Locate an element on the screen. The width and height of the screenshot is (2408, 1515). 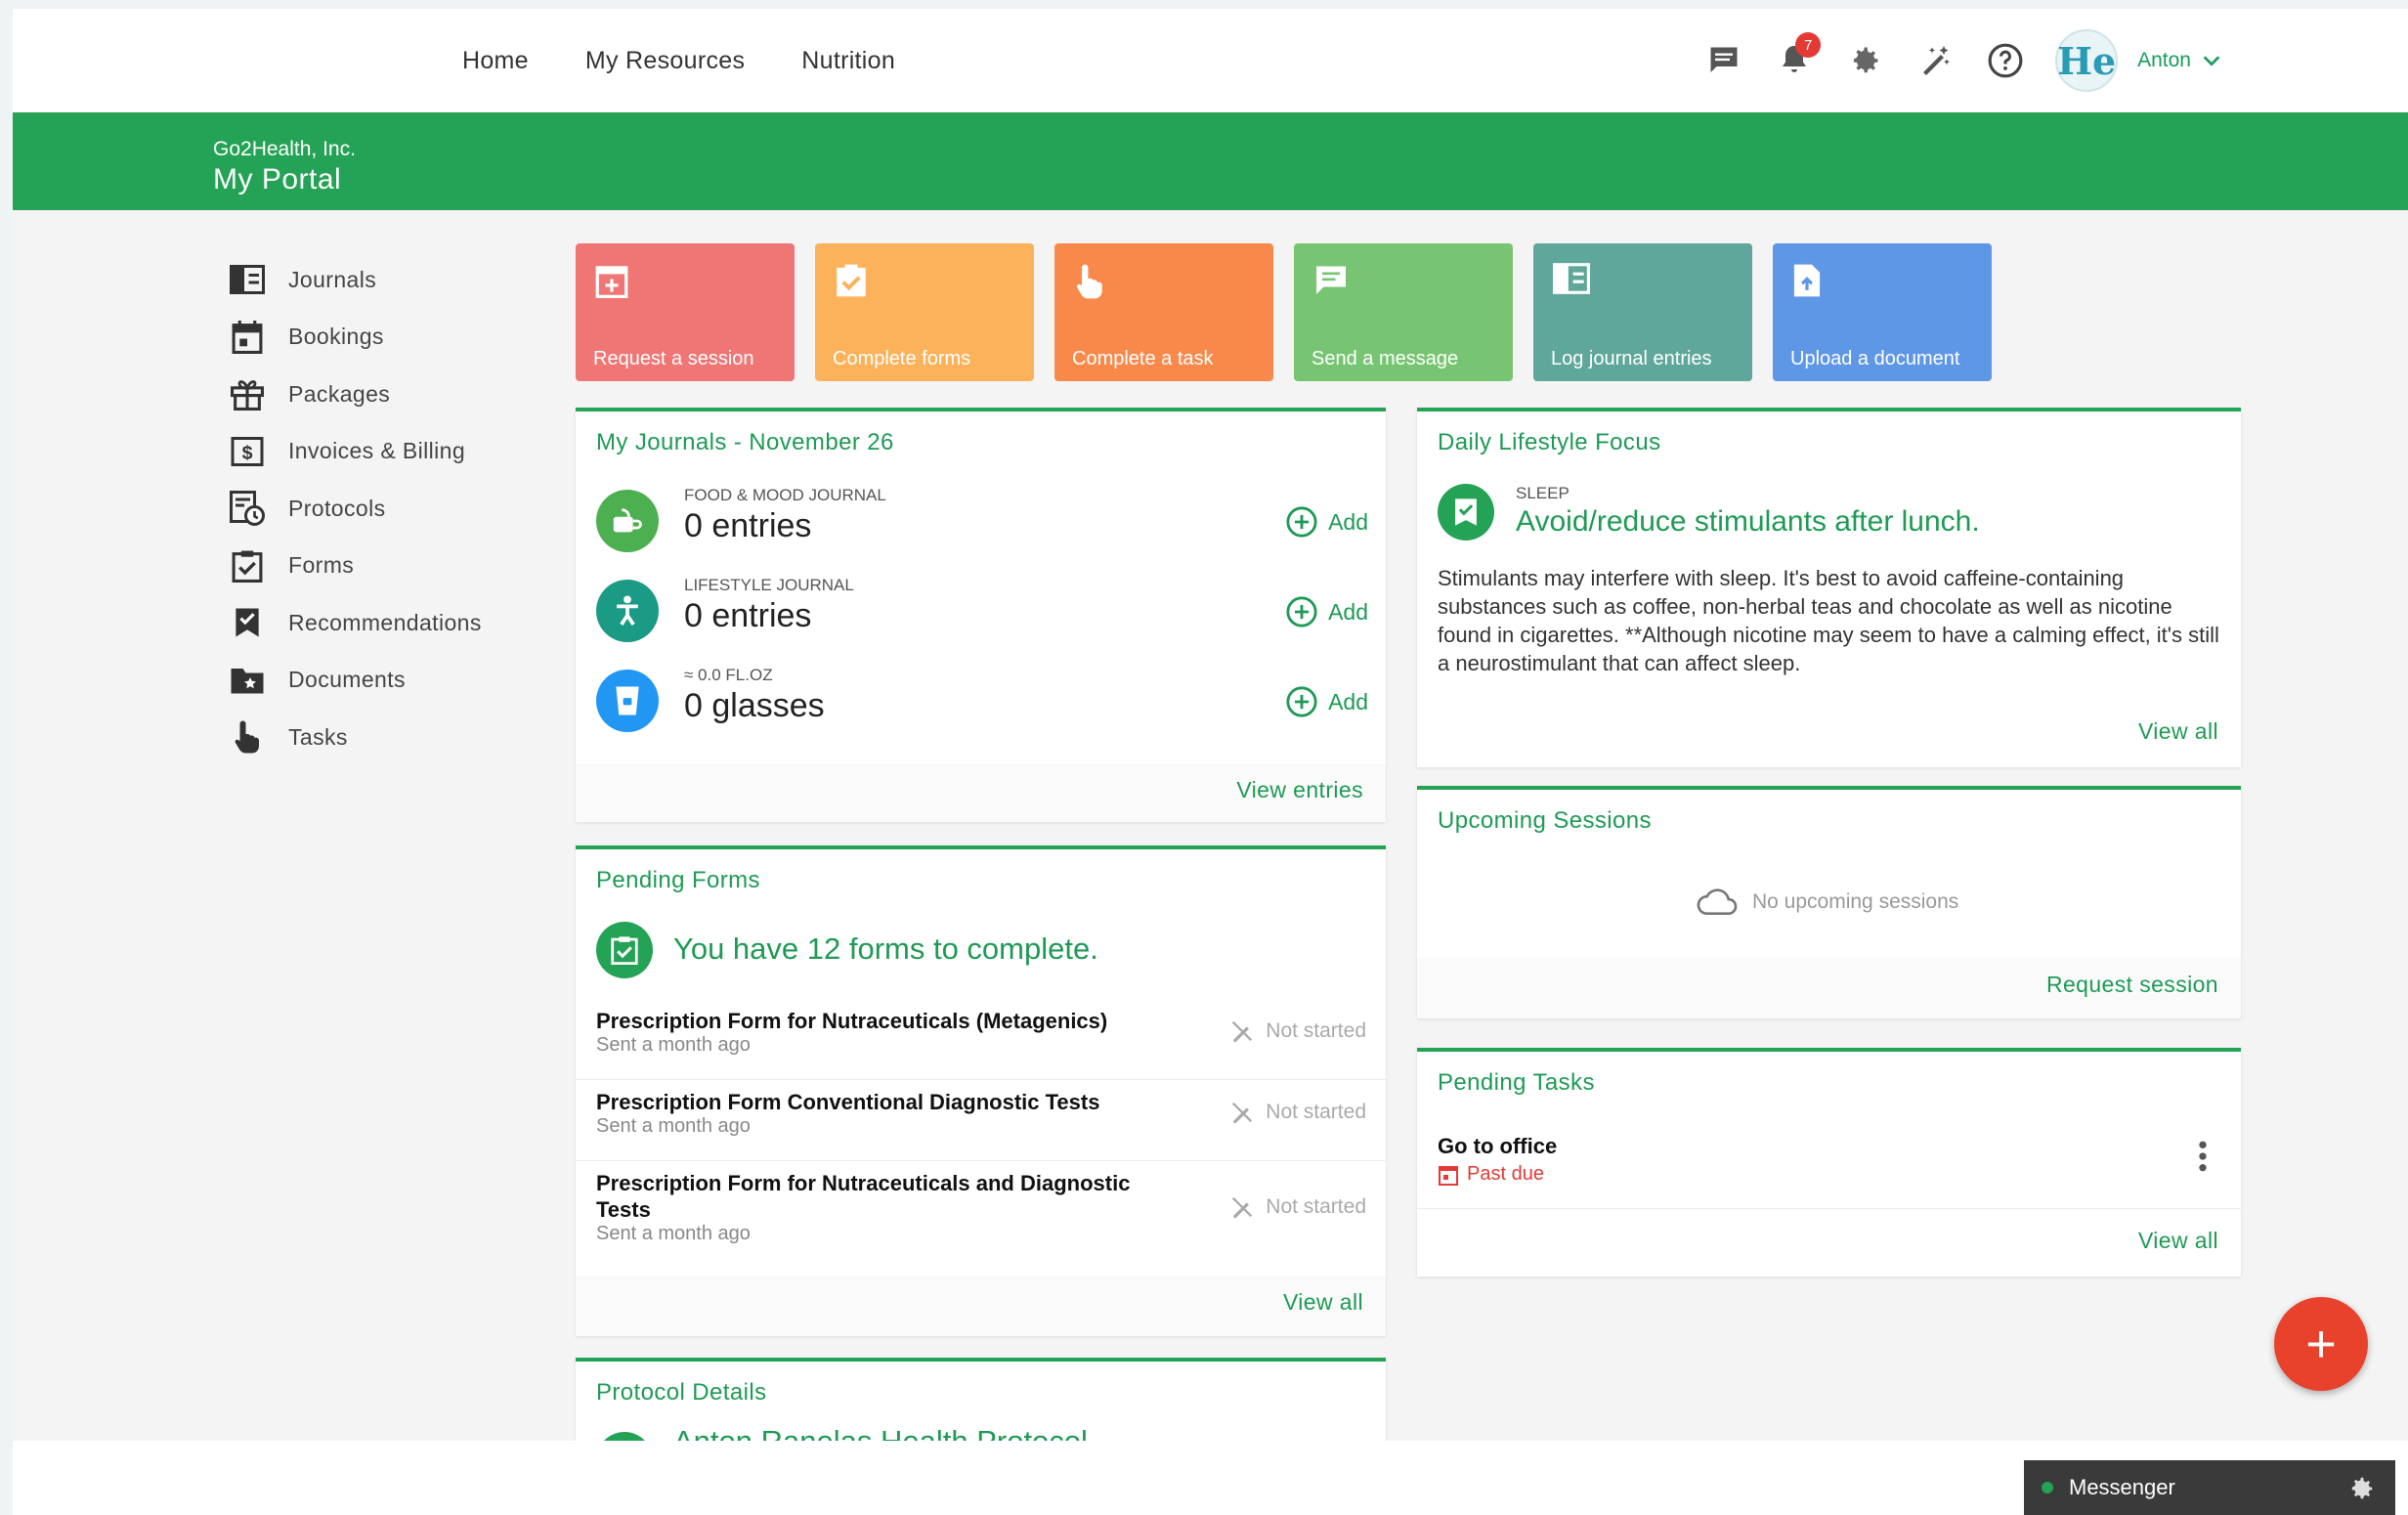
pending-forms-title: Pending Forms is located at coordinates (678, 880).